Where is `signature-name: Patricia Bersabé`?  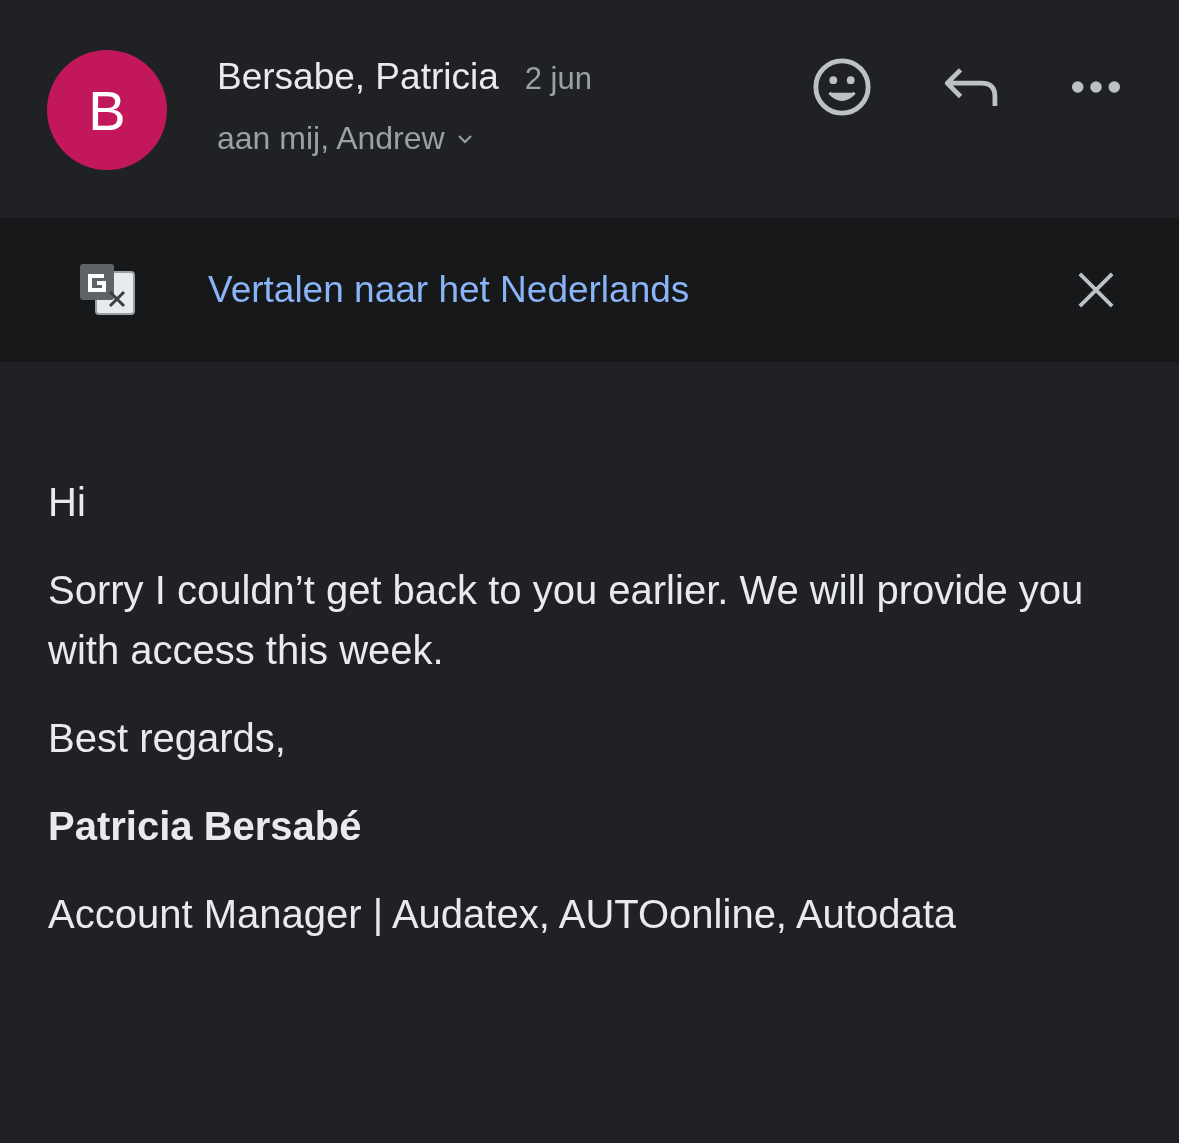 signature-name: Patricia Bersabé is located at coordinates (205, 826).